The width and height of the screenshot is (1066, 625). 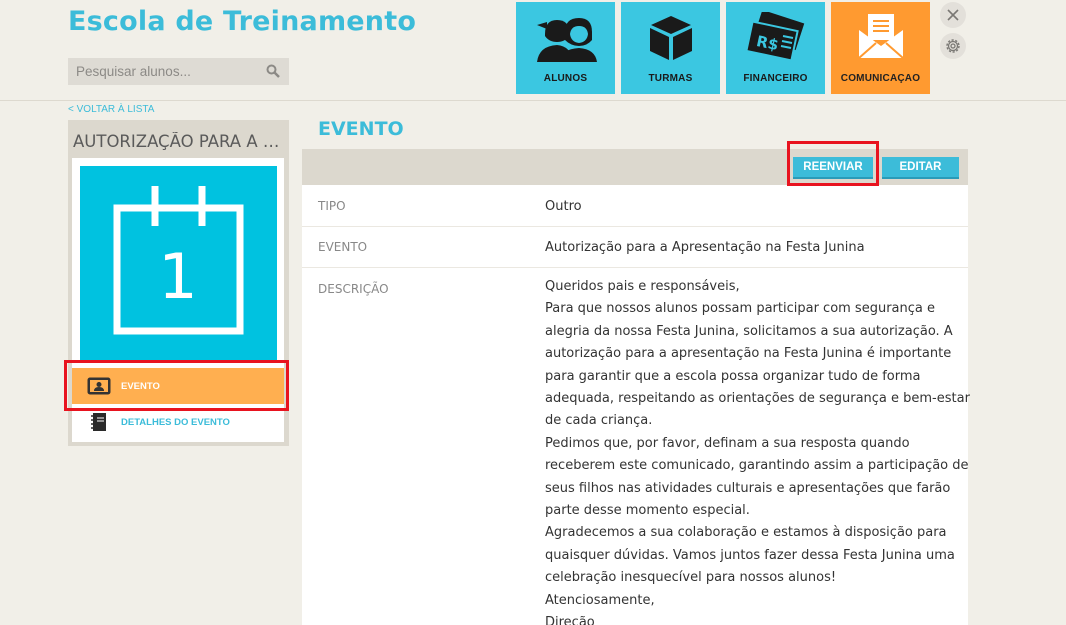 I want to click on nav-label: ALUNOS, so click(x=565, y=78).